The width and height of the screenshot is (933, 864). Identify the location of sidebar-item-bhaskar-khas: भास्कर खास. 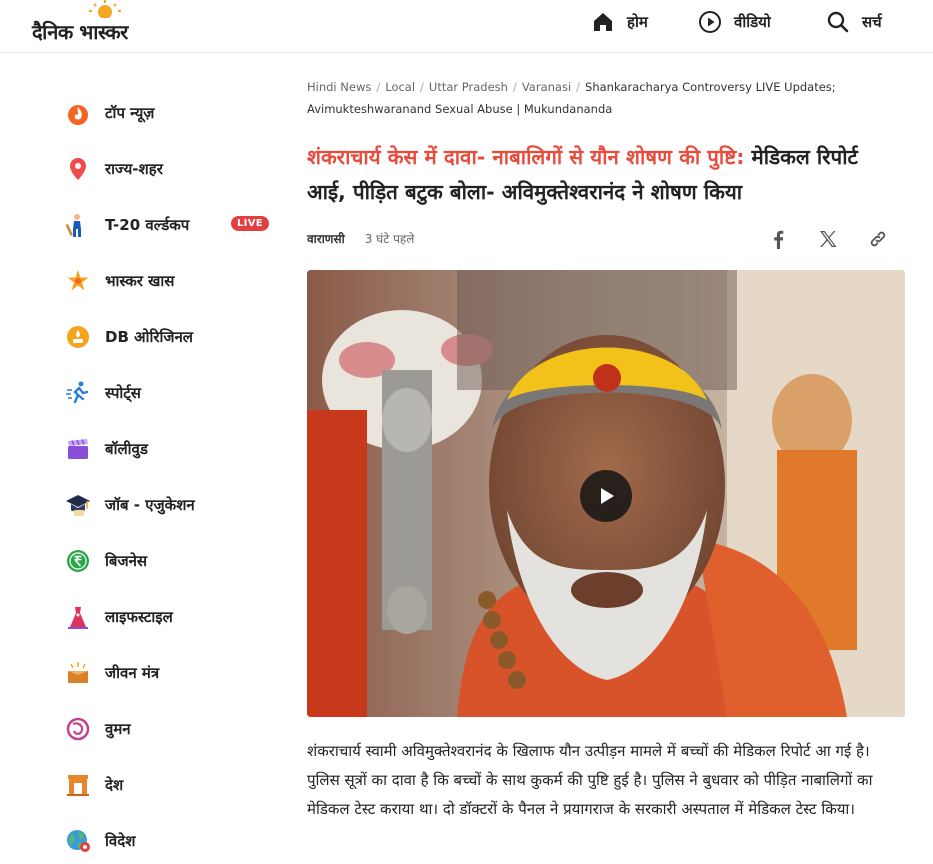
(169, 281).